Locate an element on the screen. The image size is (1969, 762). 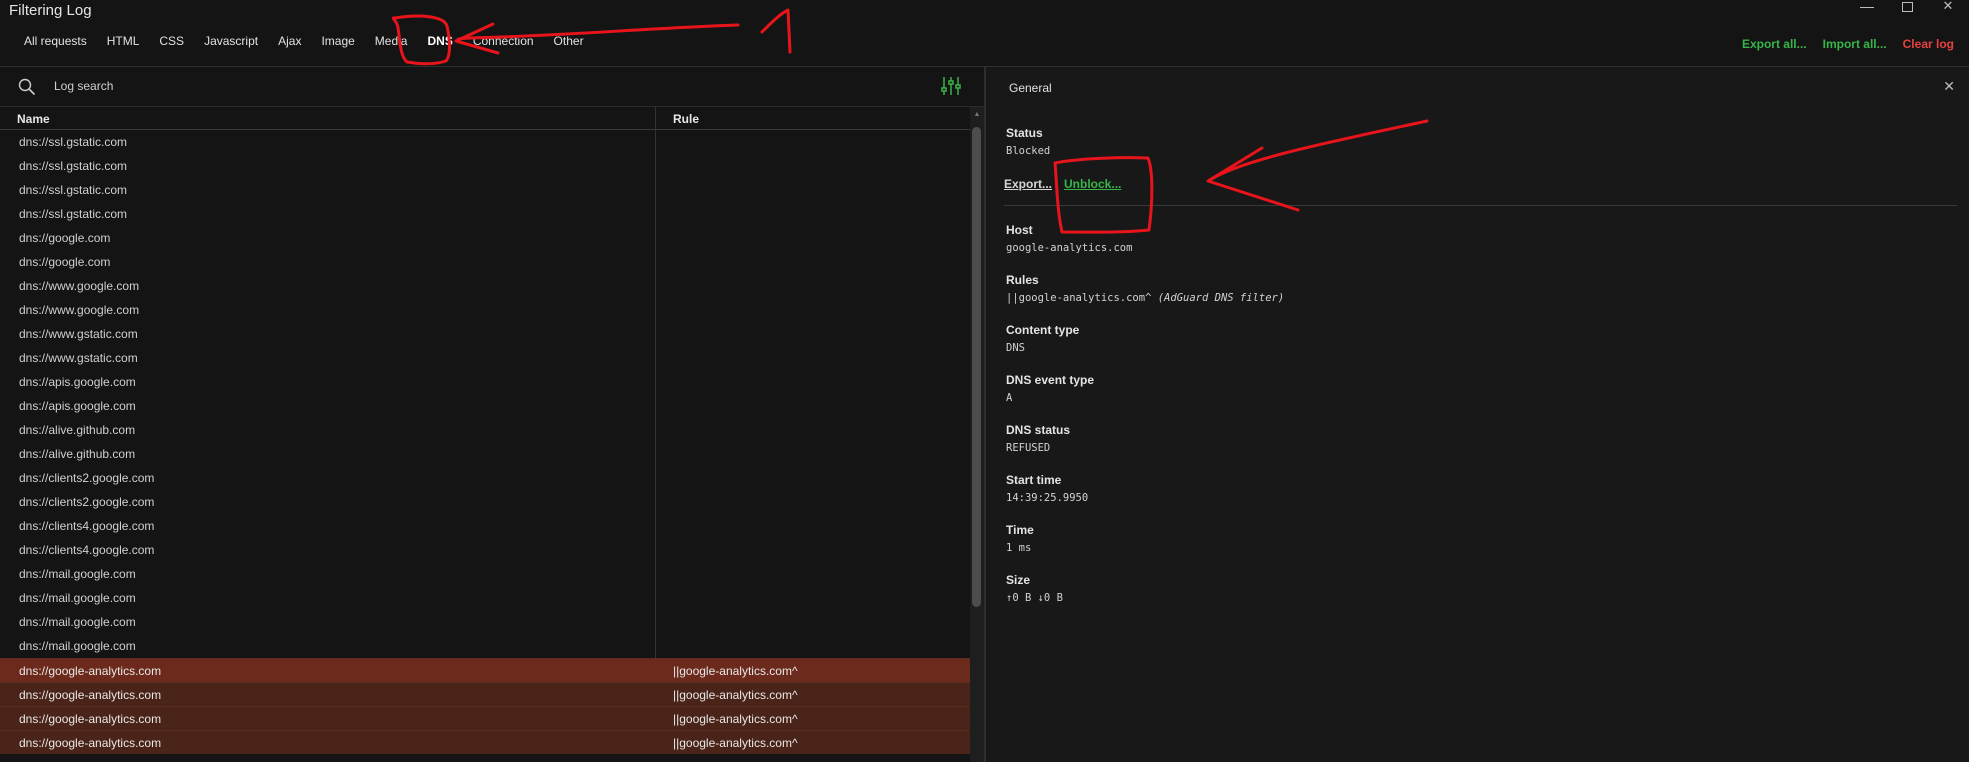
tab-other: Other is located at coordinates (569, 41).